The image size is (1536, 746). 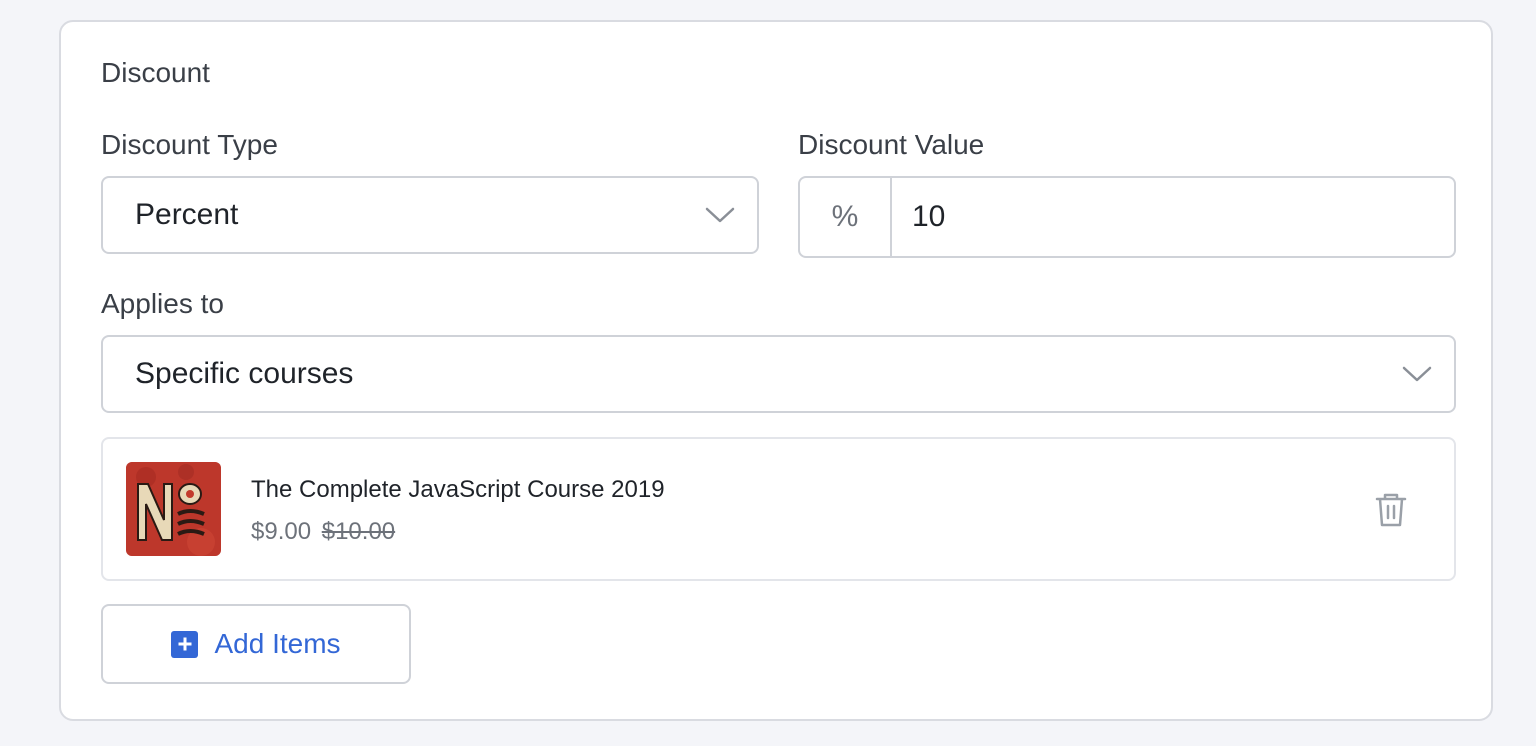 I want to click on applies-to-value: Specific courses, so click(x=244, y=373).